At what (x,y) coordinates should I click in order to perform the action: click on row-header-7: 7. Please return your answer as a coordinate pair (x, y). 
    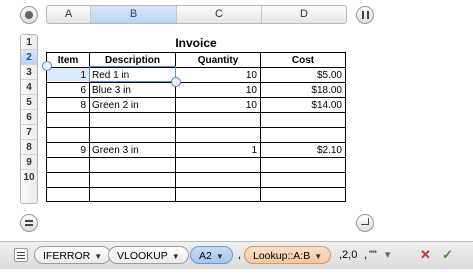
    Looking at the image, I should click on (29, 132).